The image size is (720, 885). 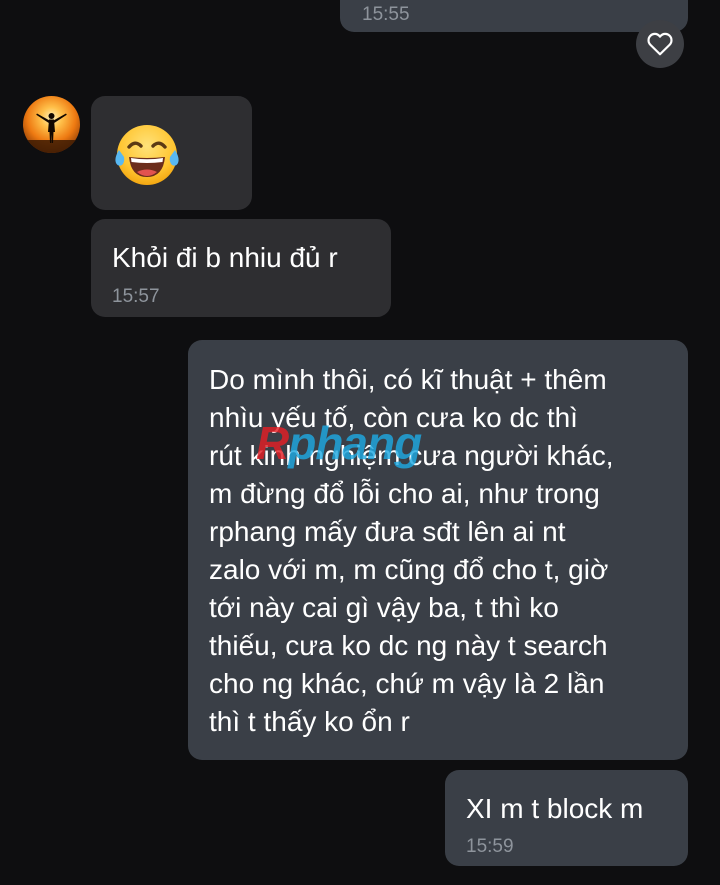 What do you see at coordinates (409, 569) in the screenshot?
I see `message-line: zalo với m, m cũng đổ cho t, giờ` at bounding box center [409, 569].